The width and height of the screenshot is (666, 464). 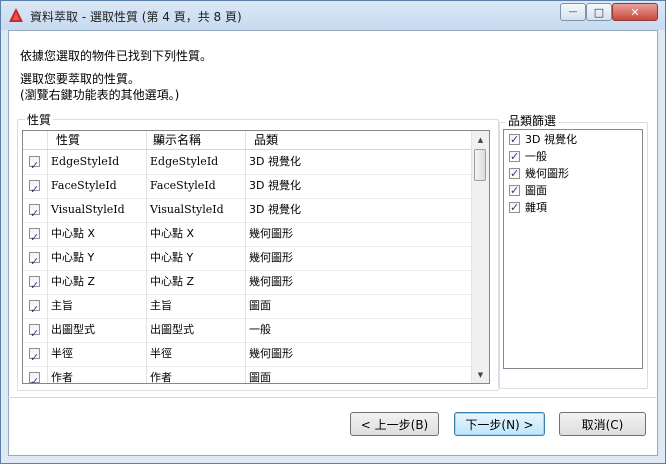 What do you see at coordinates (196, 282) in the screenshot?
I see `row-display-name: 中心點 Z` at bounding box center [196, 282].